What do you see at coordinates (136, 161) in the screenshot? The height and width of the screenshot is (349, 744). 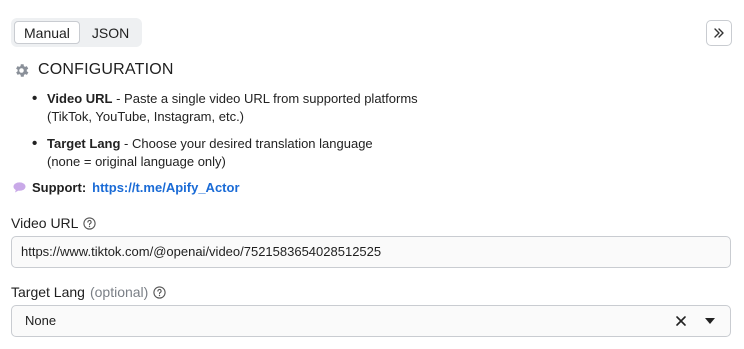 I see `bullet-text-2: (none = original language only)` at bounding box center [136, 161].